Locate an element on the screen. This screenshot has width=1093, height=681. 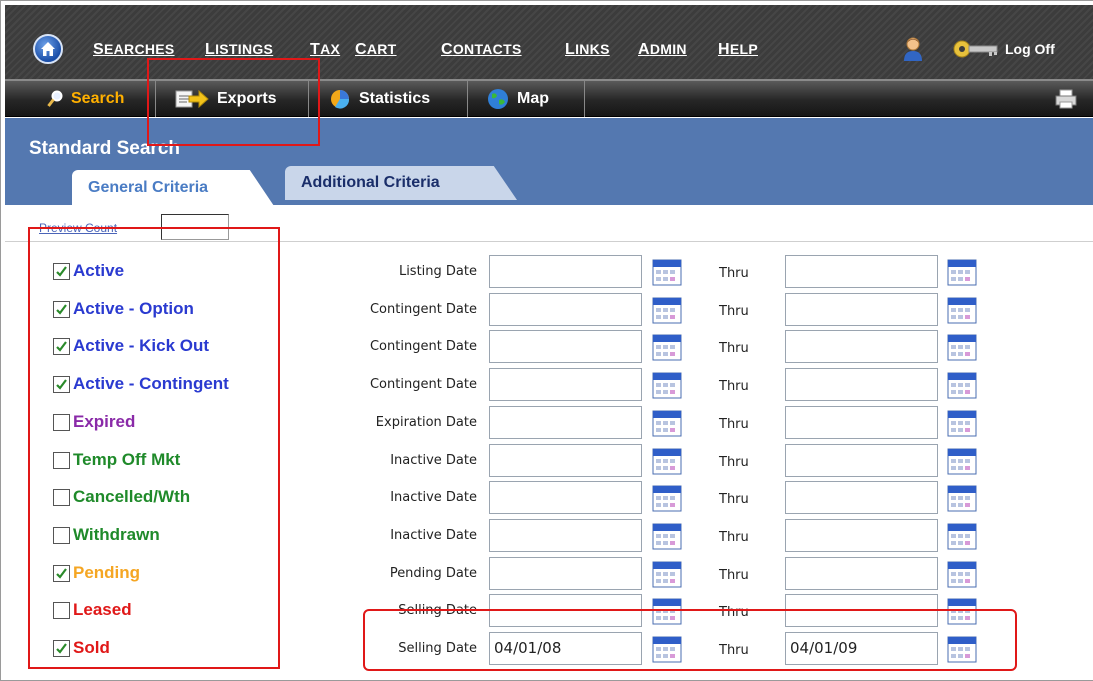
date-criteria-label: Listing Date is located at coordinates (437, 271).